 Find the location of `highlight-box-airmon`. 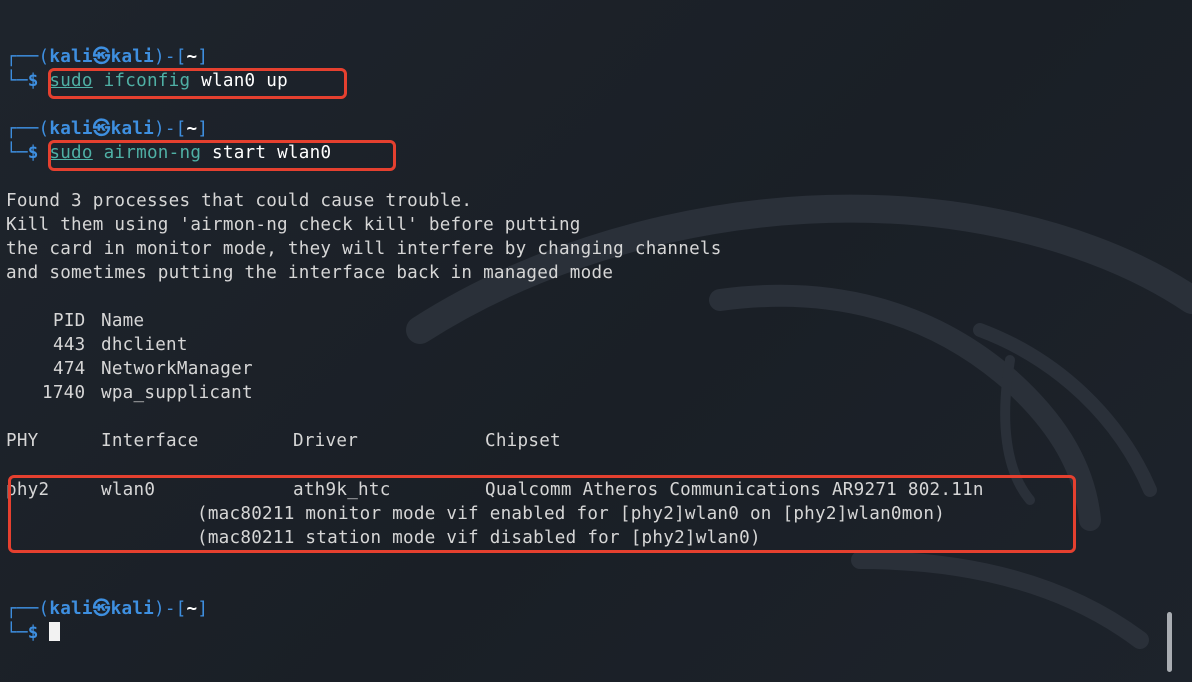

highlight-box-airmon is located at coordinates (222, 155).